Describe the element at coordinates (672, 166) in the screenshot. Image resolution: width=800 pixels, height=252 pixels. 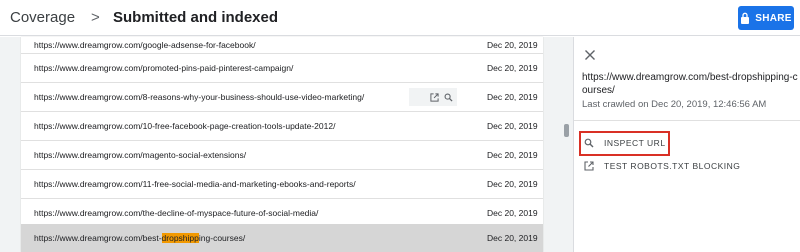
I see `test-robots-label: TEST ROBOTS.TXT BLOCKING` at that location.